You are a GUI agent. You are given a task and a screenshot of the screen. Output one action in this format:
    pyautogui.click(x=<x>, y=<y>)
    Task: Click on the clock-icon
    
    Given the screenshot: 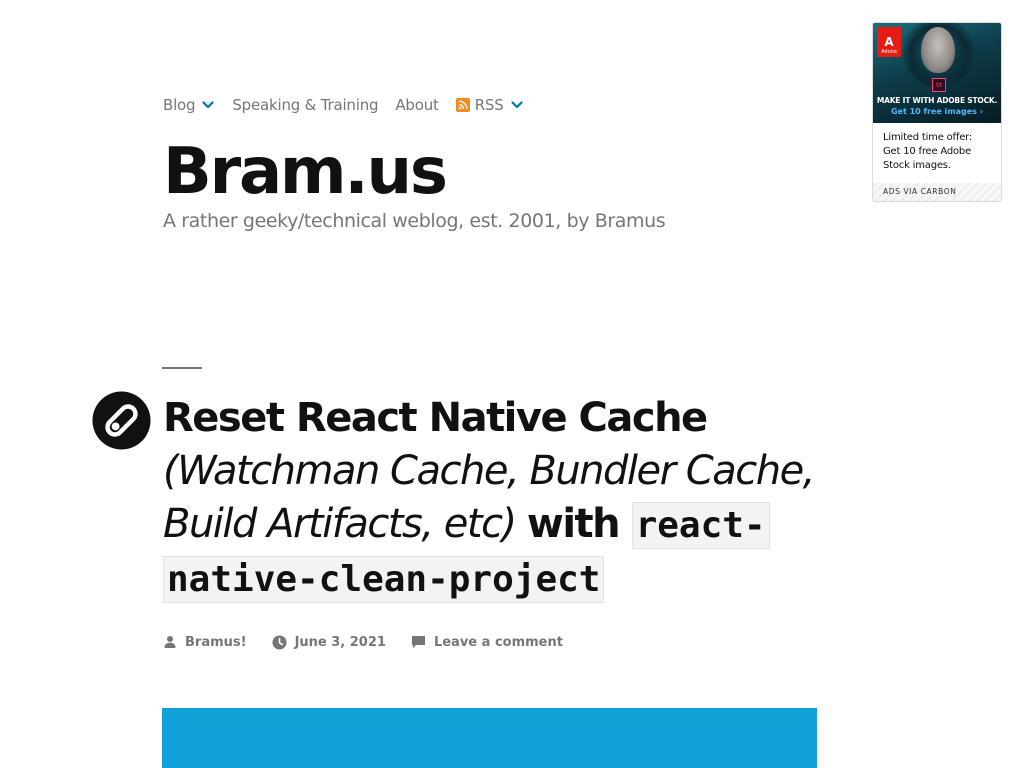 What is the action you would take?
    pyautogui.click(x=279, y=642)
    